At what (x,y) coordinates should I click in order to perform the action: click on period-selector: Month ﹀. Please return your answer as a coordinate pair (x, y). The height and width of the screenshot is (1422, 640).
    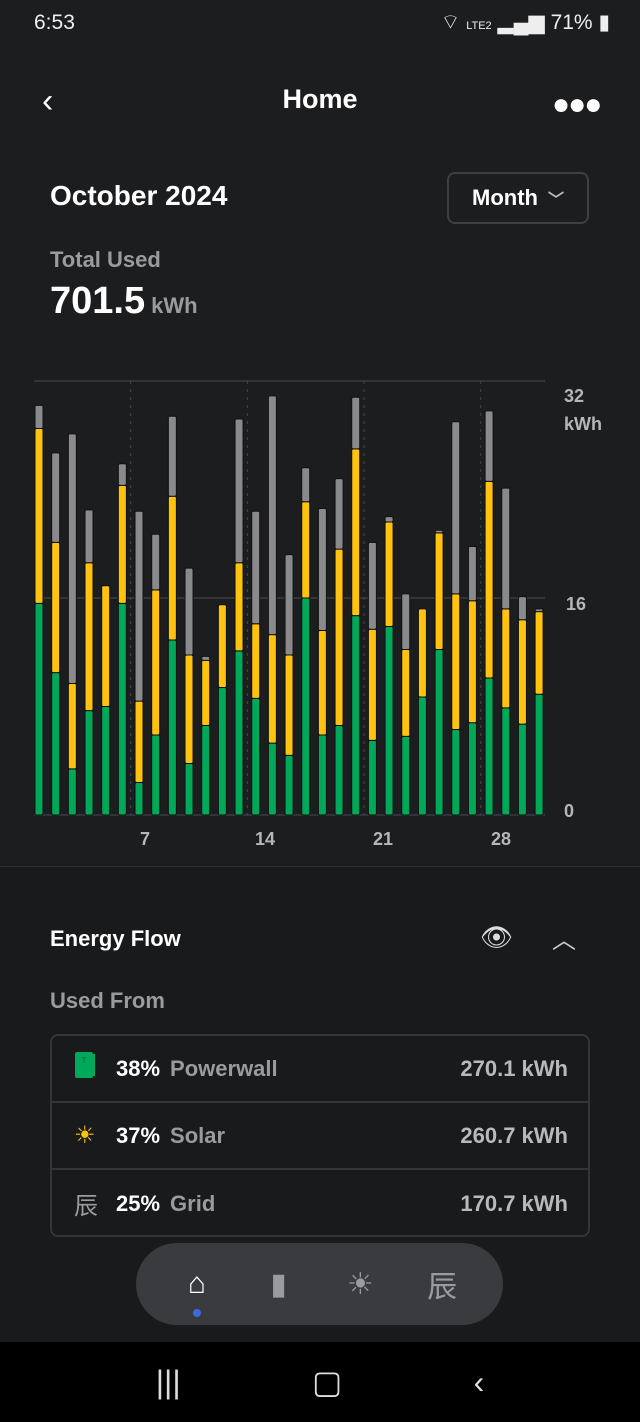
    Looking at the image, I should click on (518, 198).